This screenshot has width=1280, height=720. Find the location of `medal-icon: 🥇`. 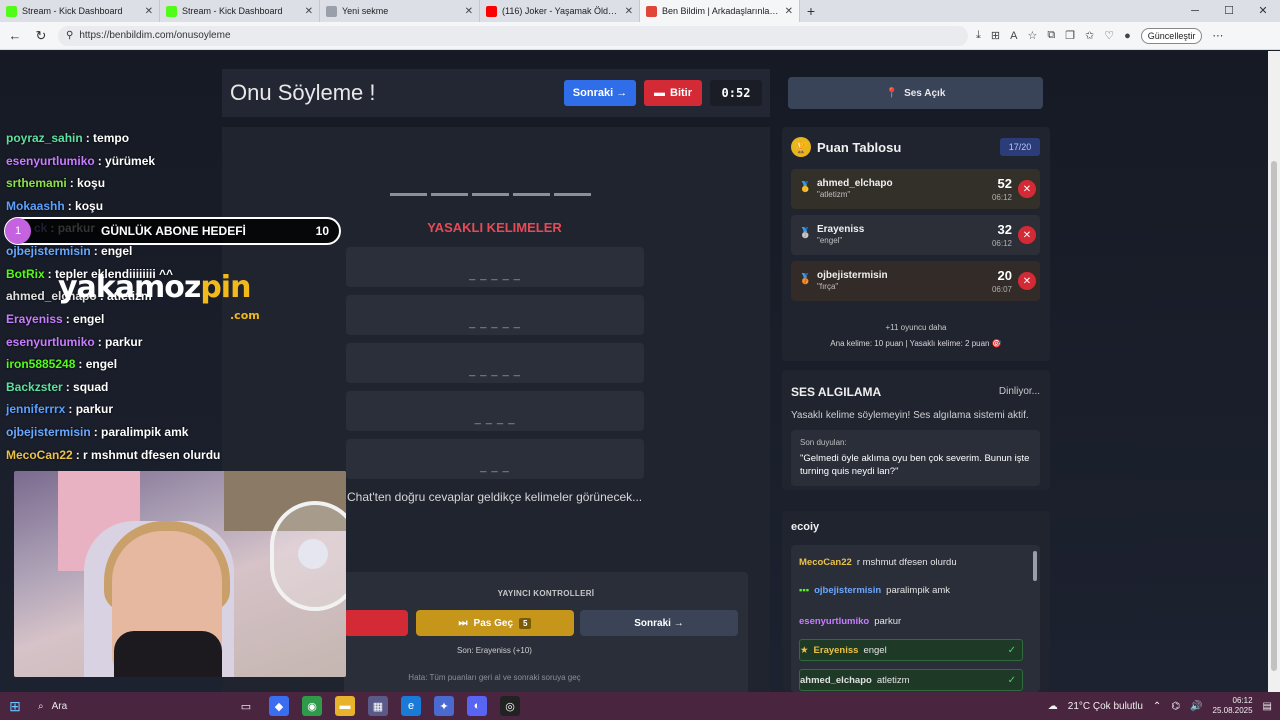

medal-icon: 🥇 is located at coordinates (805, 187).